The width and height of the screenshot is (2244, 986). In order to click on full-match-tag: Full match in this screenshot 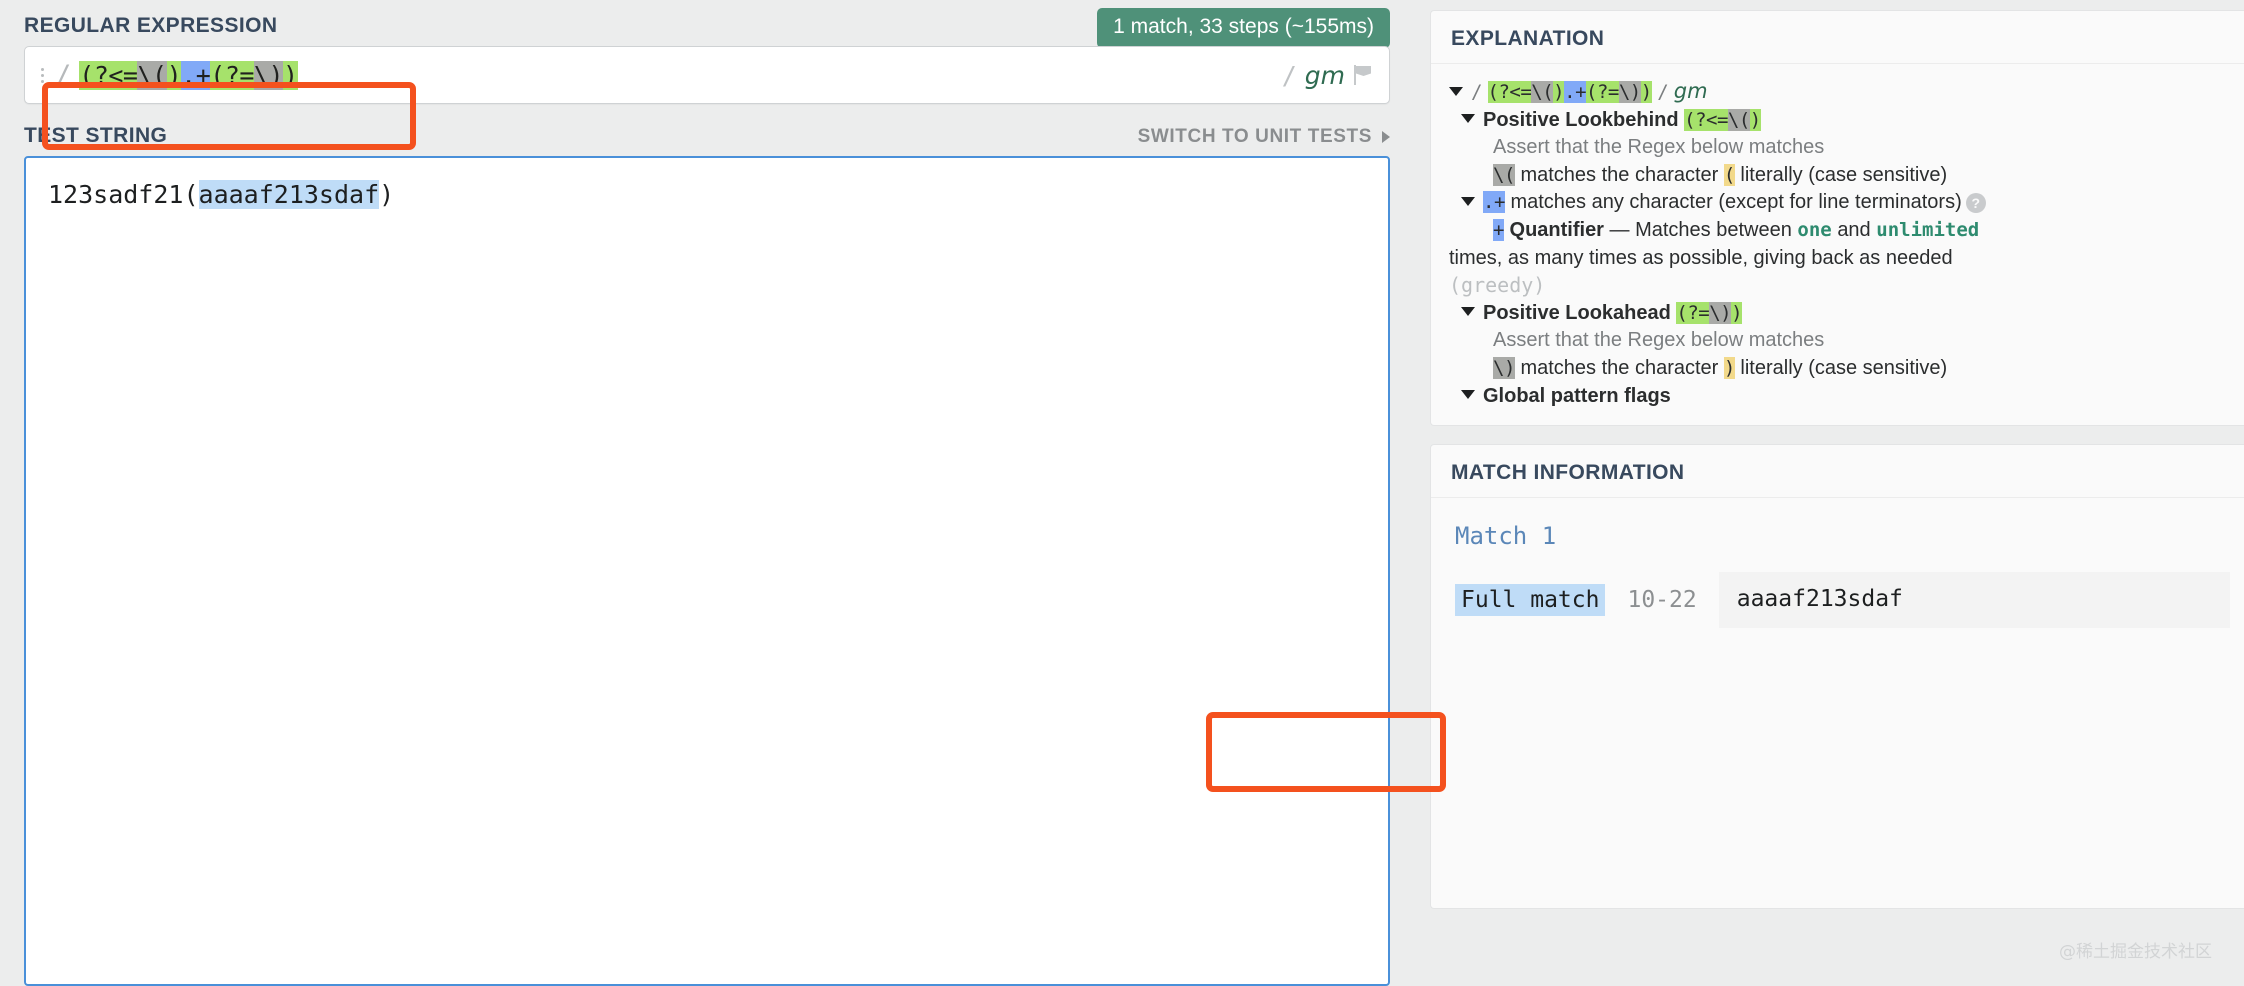, I will do `click(1530, 600)`.